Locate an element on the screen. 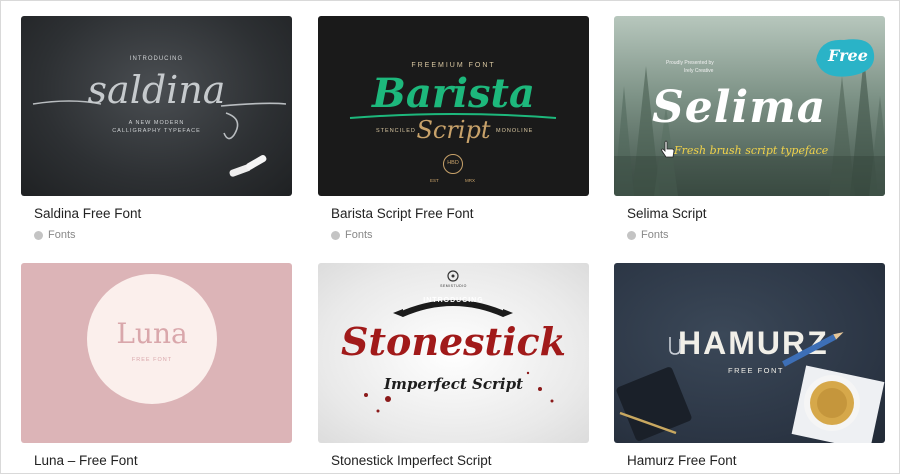 This screenshot has height=474, width=900. card-title: Luna – Free Font is located at coordinates (163, 460).